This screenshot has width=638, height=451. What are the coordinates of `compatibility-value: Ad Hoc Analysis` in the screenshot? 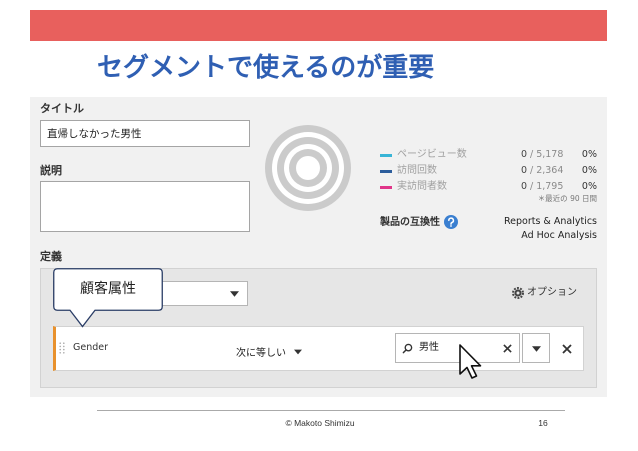 It's located at (559, 235).